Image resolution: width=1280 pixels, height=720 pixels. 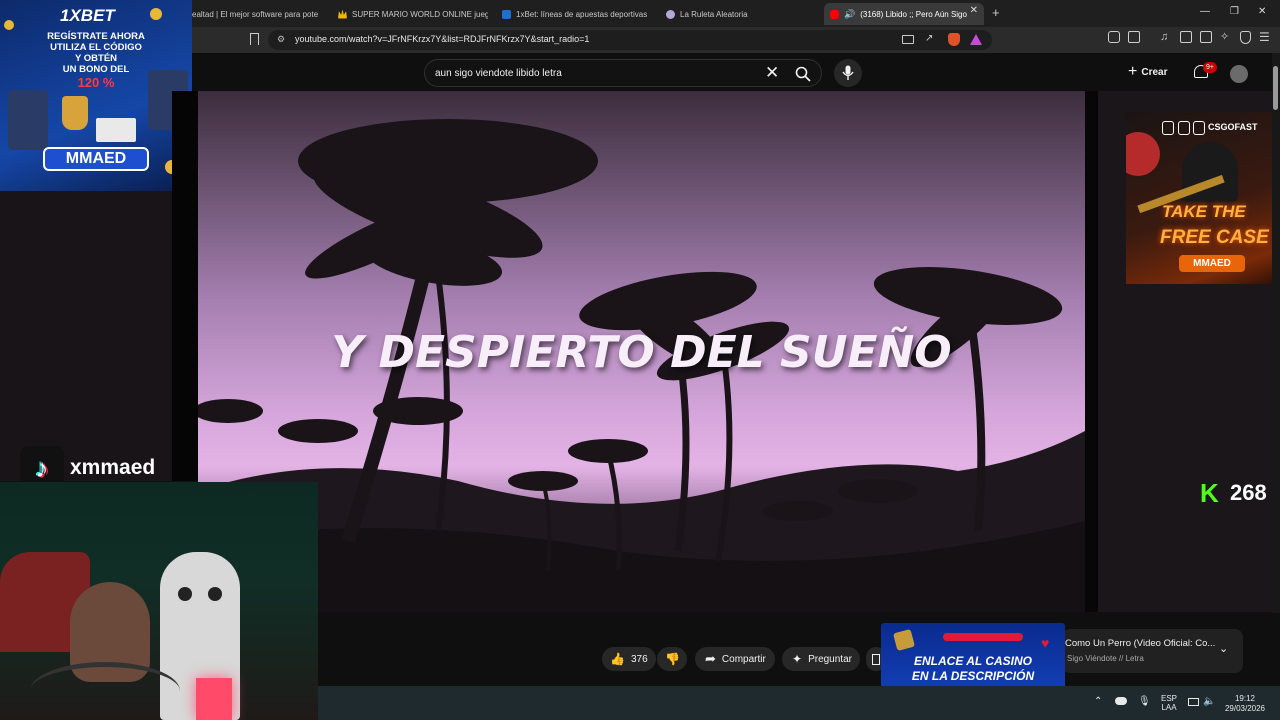 I want to click on pillarbox-left, so click(x=185, y=286).